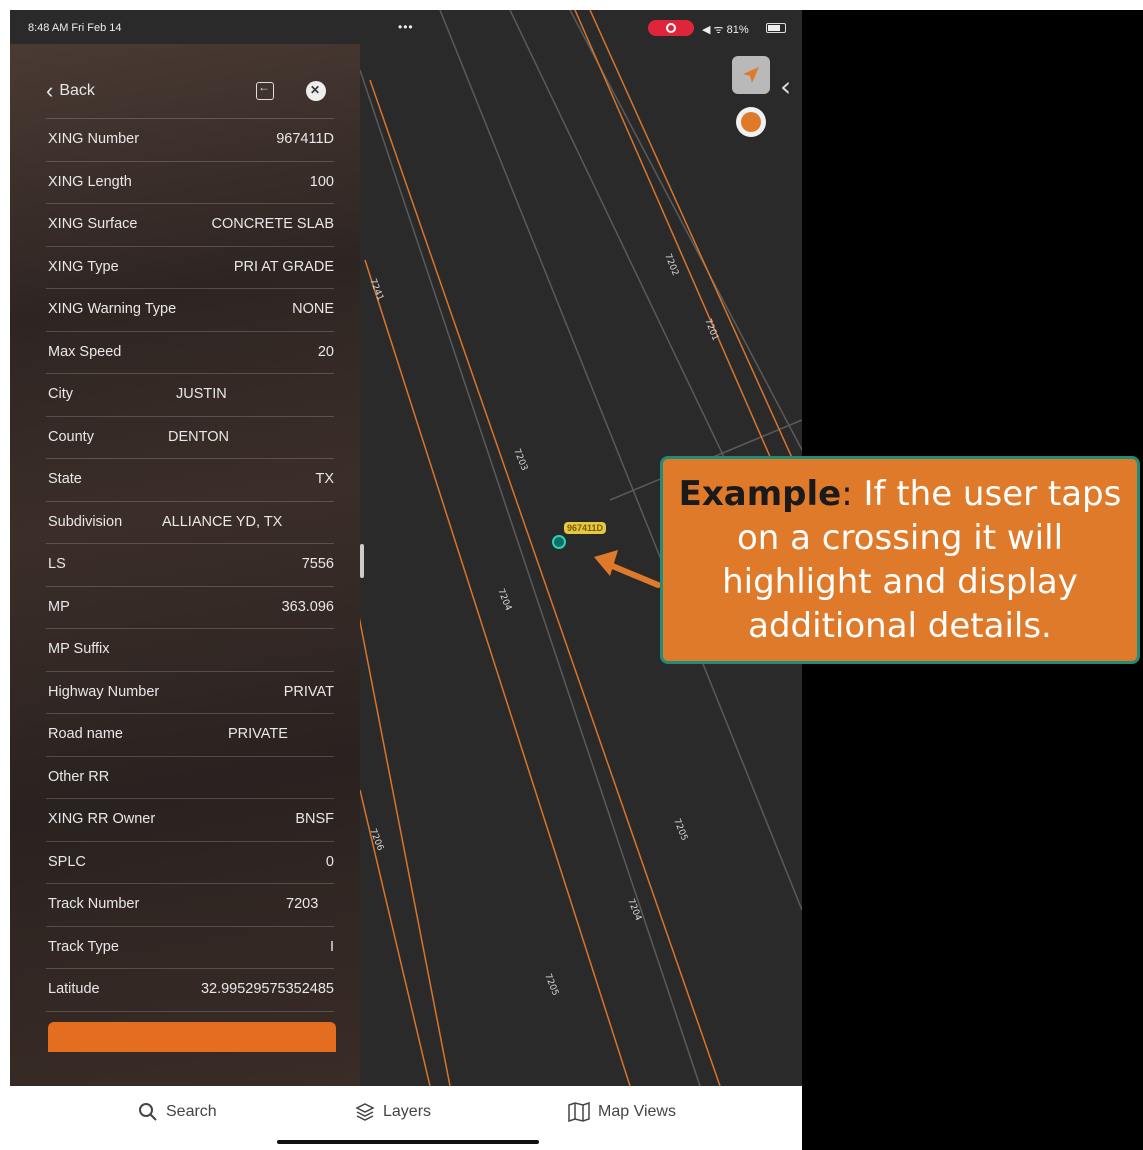 The width and height of the screenshot is (1143, 1150). I want to click on detail-value: DENTON, so click(198, 436).